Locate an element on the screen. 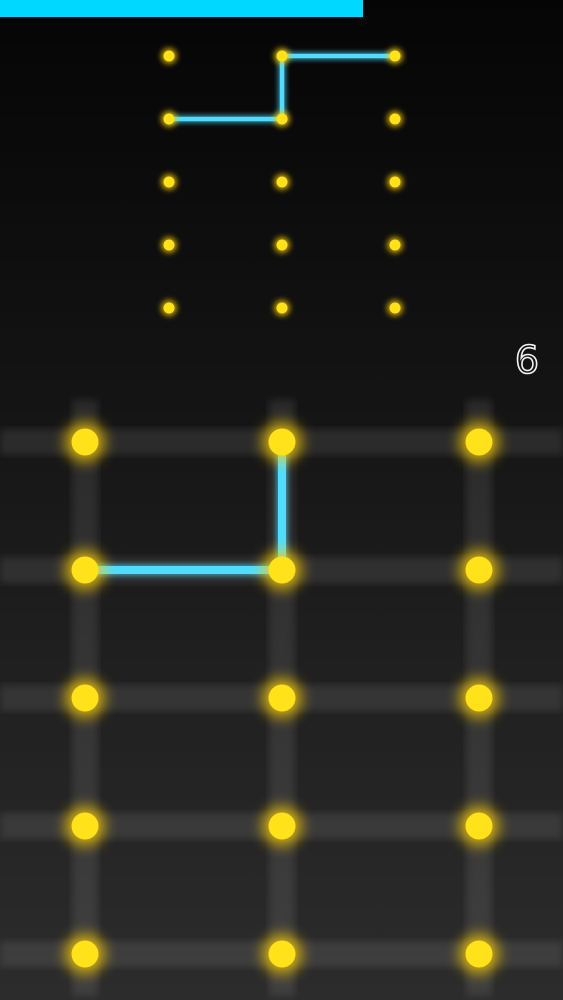 This screenshot has width=563, height=1000. player-path is located at coordinates (183, 506).